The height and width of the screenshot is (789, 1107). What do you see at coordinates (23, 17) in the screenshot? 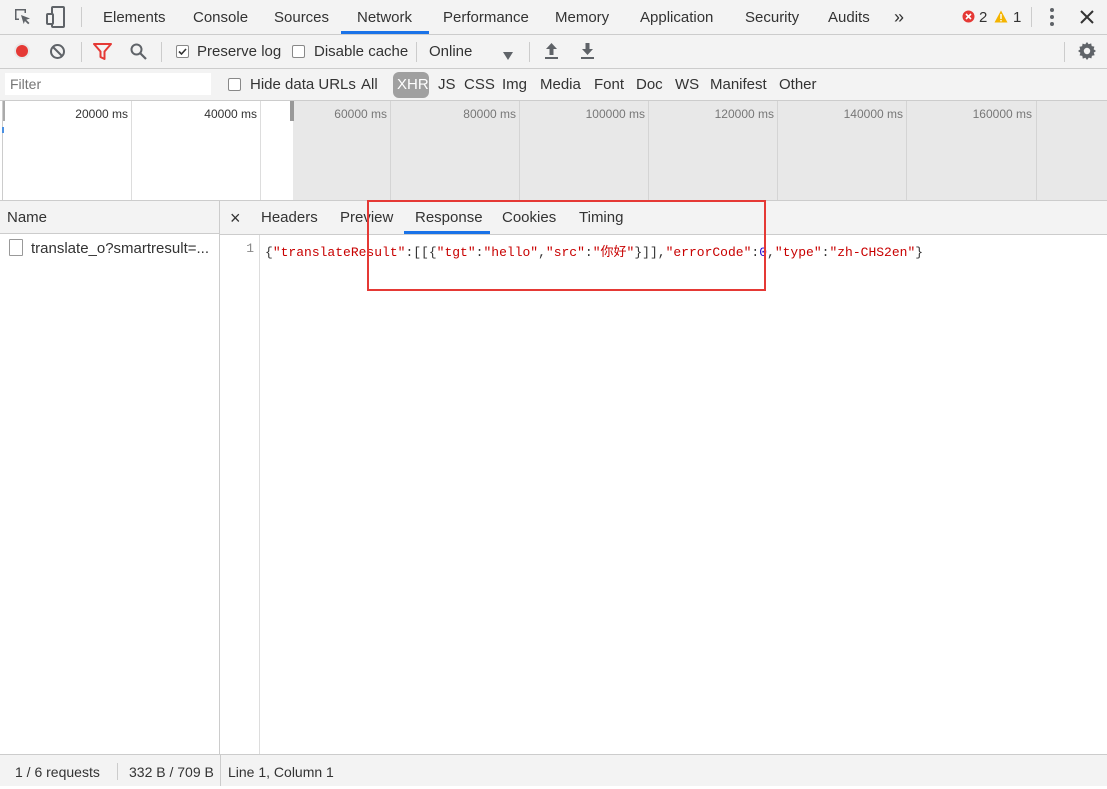
I see `inspect-element-icon` at bounding box center [23, 17].